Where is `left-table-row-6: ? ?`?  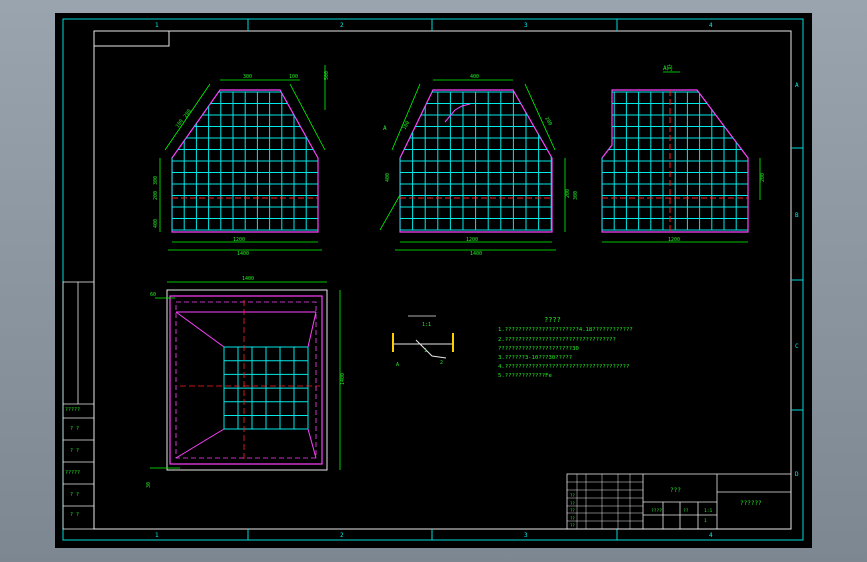
left-table-row-6: ? ? is located at coordinates (74, 515).